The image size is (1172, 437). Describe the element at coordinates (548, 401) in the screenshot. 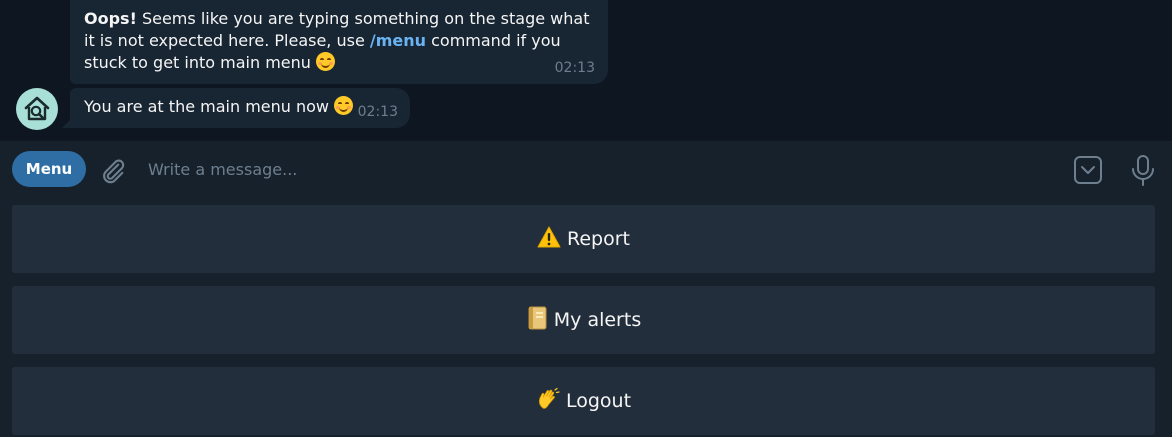

I see `waving-hand-icon` at that location.